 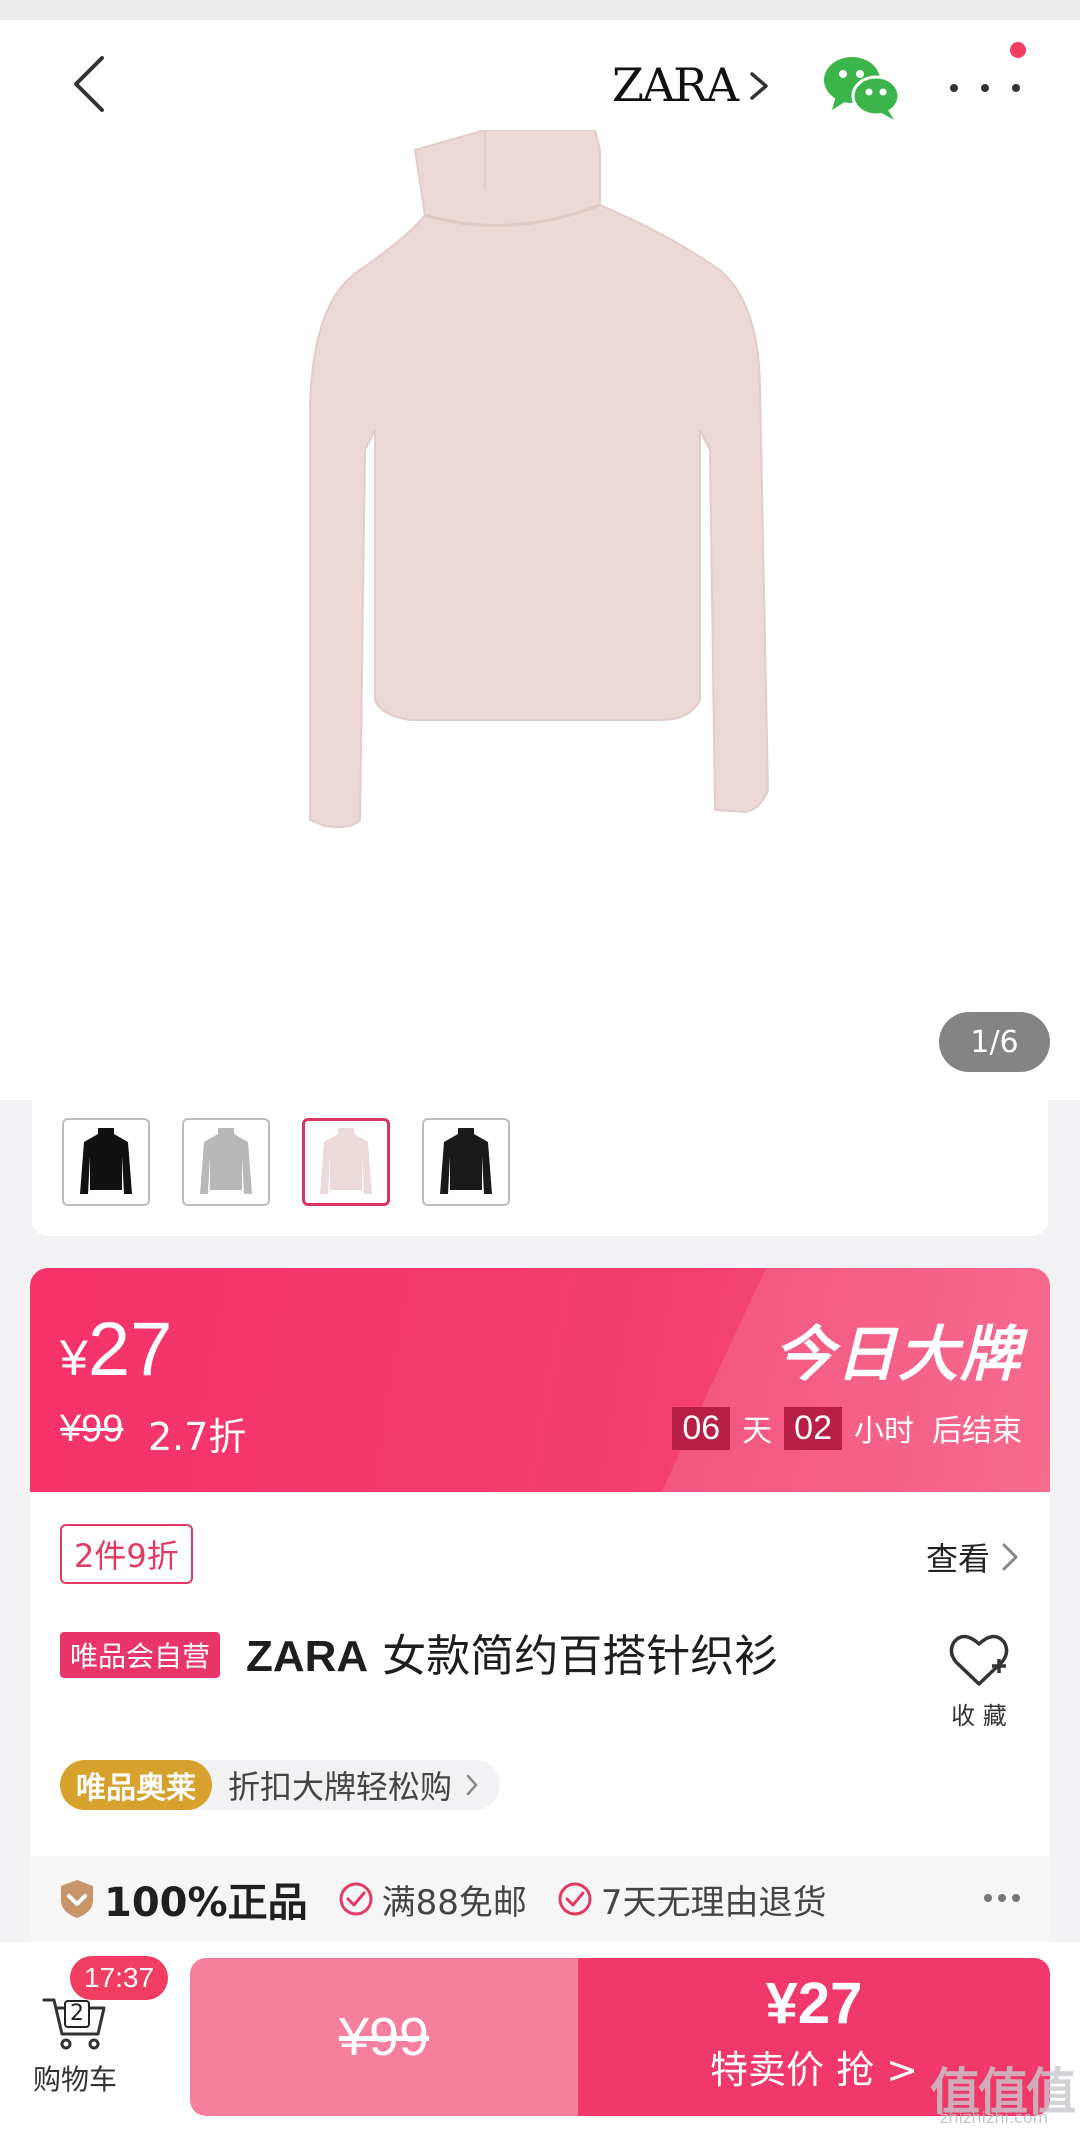 I want to click on countdown: 06 天 02 小时 后结束, so click(x=847, y=1428).